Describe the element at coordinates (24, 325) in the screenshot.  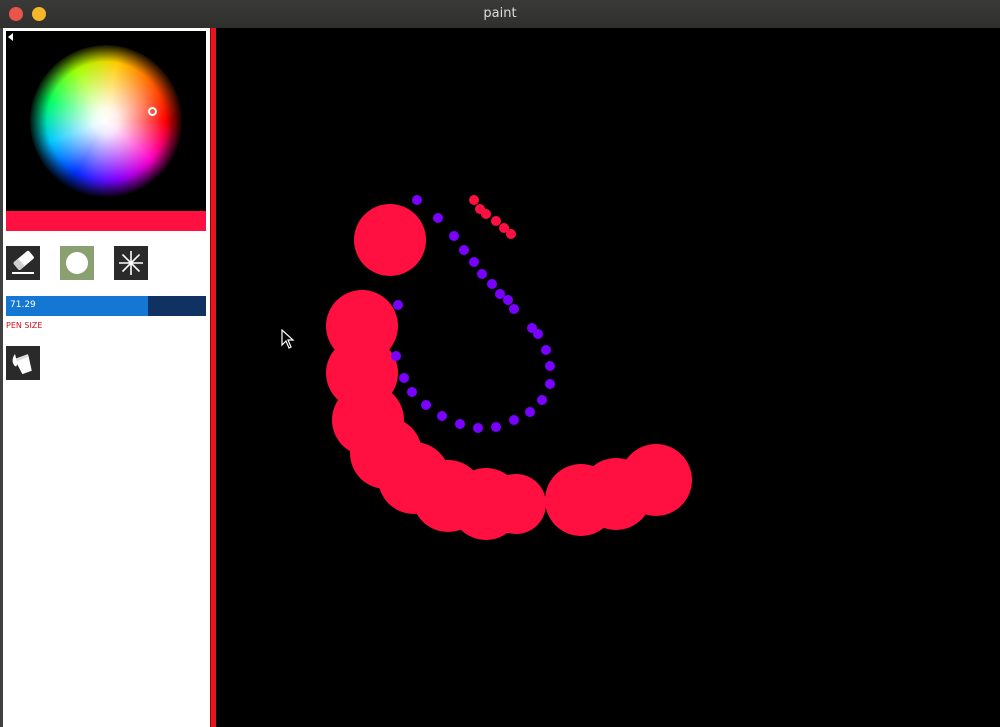
I see `pen-size-label: PEN SIZE` at that location.